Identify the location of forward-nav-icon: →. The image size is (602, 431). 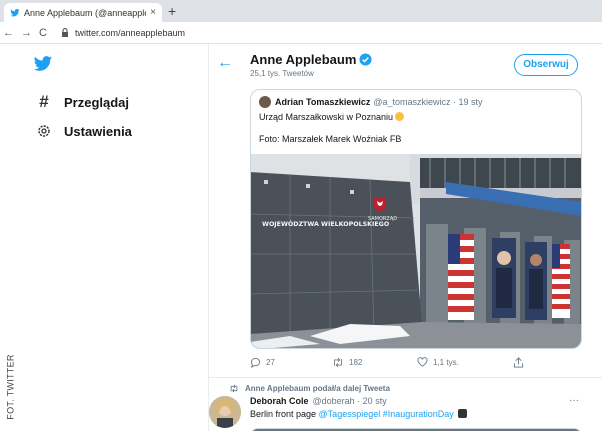
(26, 33).